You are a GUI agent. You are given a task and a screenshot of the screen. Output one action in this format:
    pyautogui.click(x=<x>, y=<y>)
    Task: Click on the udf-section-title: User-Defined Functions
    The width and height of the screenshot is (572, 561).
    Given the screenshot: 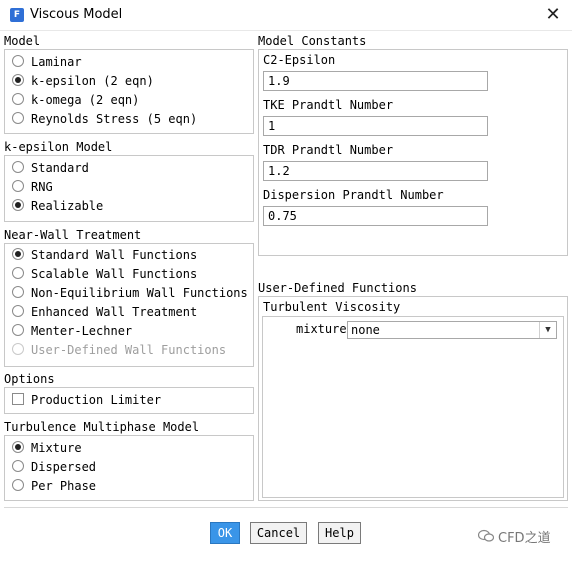 What is the action you would take?
    pyautogui.click(x=337, y=288)
    